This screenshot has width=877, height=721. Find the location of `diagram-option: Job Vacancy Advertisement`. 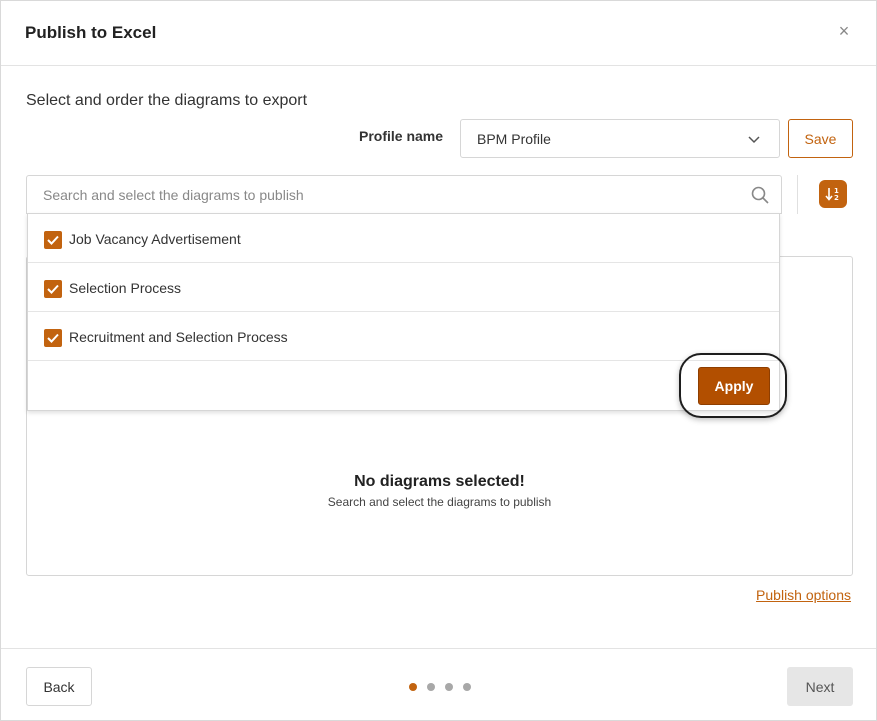

diagram-option: Job Vacancy Advertisement is located at coordinates (403, 238).